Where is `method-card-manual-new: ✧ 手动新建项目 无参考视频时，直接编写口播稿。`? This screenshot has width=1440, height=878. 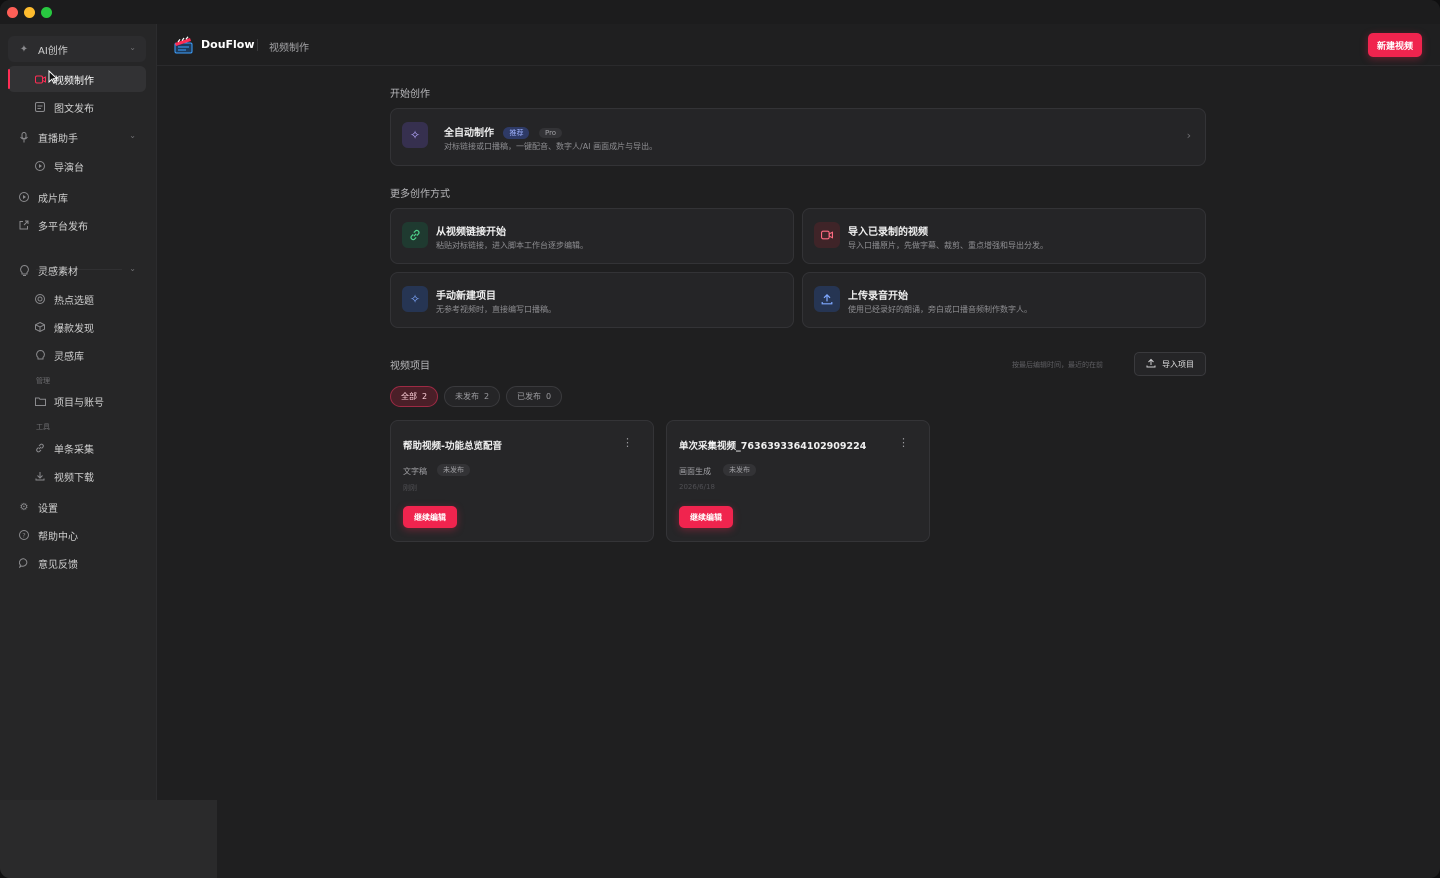 method-card-manual-new: ✧ 手动新建项目 无参考视频时，直接编写口播稿。 is located at coordinates (592, 300).